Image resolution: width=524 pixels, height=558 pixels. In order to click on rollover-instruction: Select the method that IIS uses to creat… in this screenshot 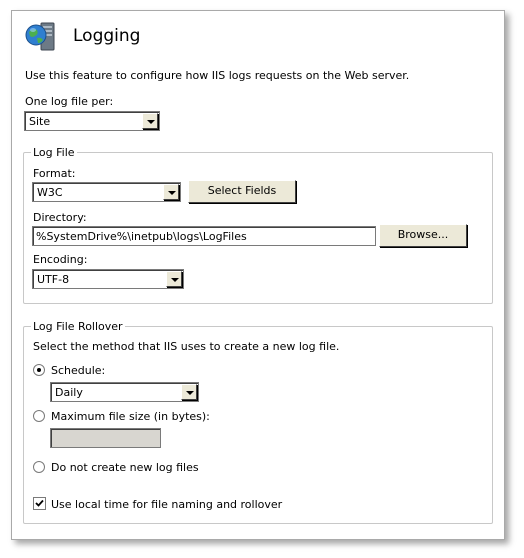, I will do `click(186, 346)`.